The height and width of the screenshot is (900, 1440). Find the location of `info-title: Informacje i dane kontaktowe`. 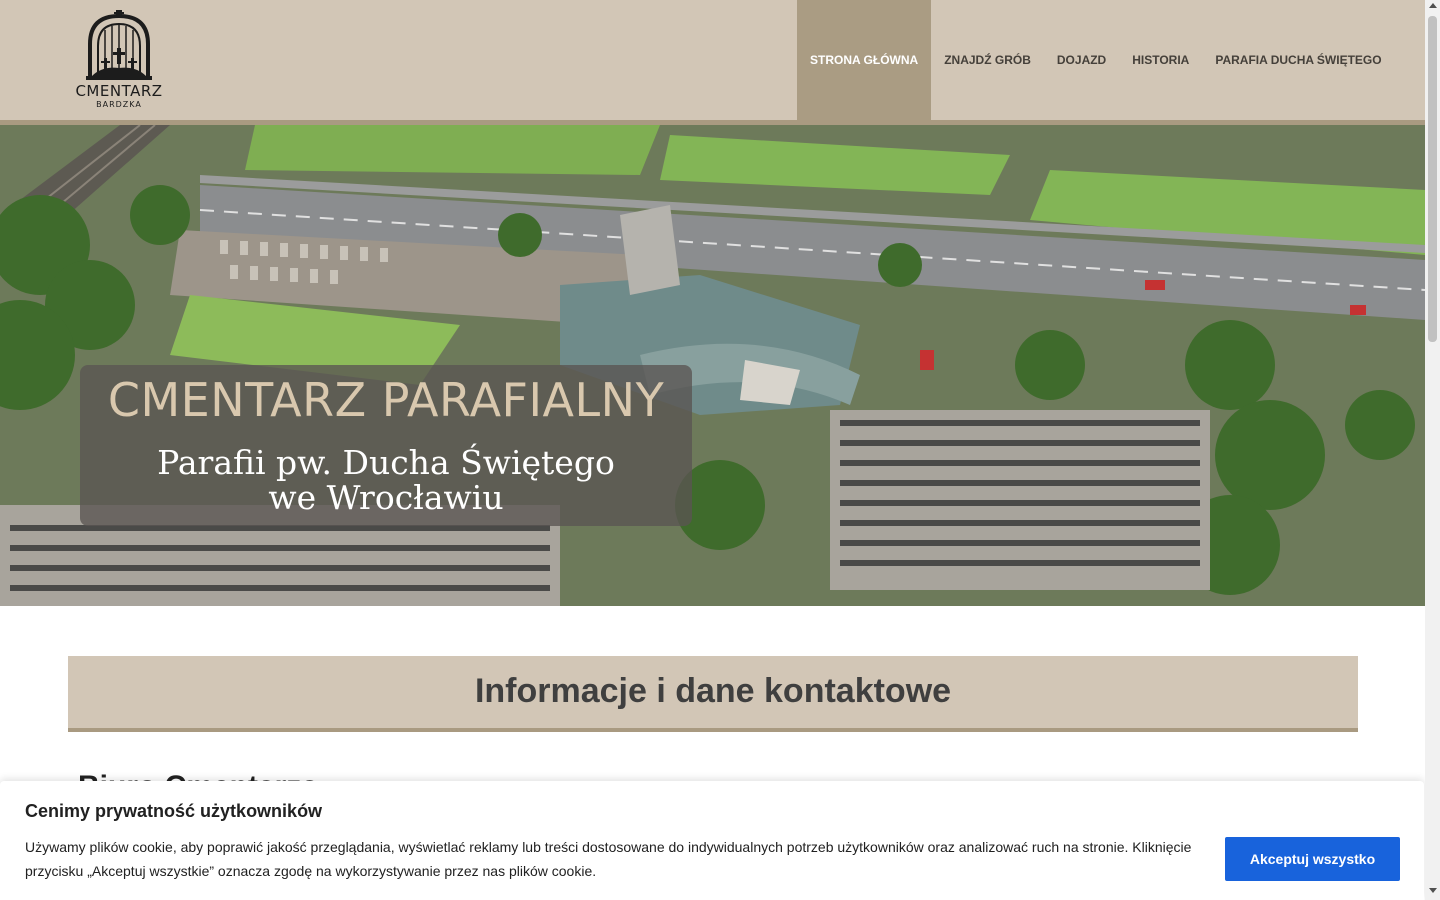

info-title: Informacje i dane kontaktowe is located at coordinates (713, 691).